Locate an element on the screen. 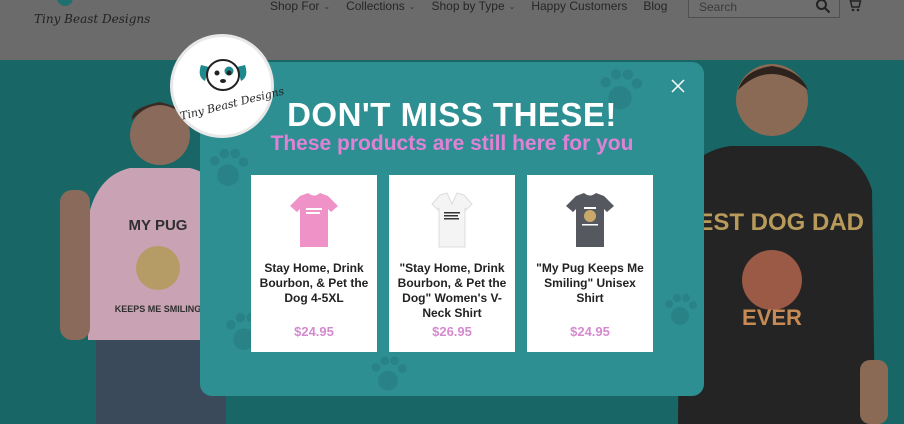  nav-collections: Collections ⌄ is located at coordinates (380, 7).